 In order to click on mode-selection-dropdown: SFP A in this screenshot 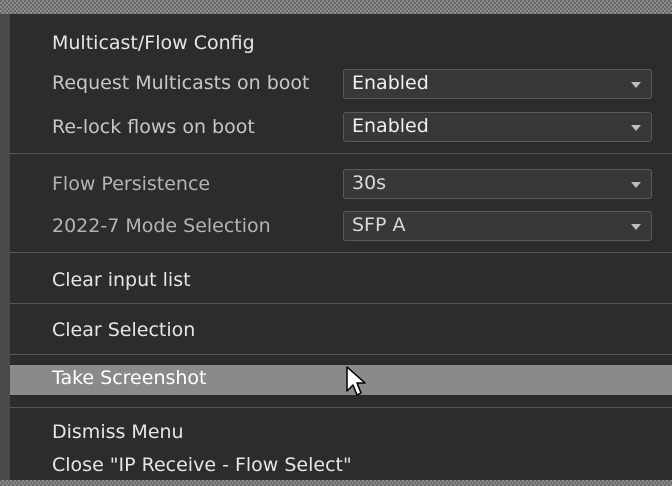, I will do `click(497, 226)`.